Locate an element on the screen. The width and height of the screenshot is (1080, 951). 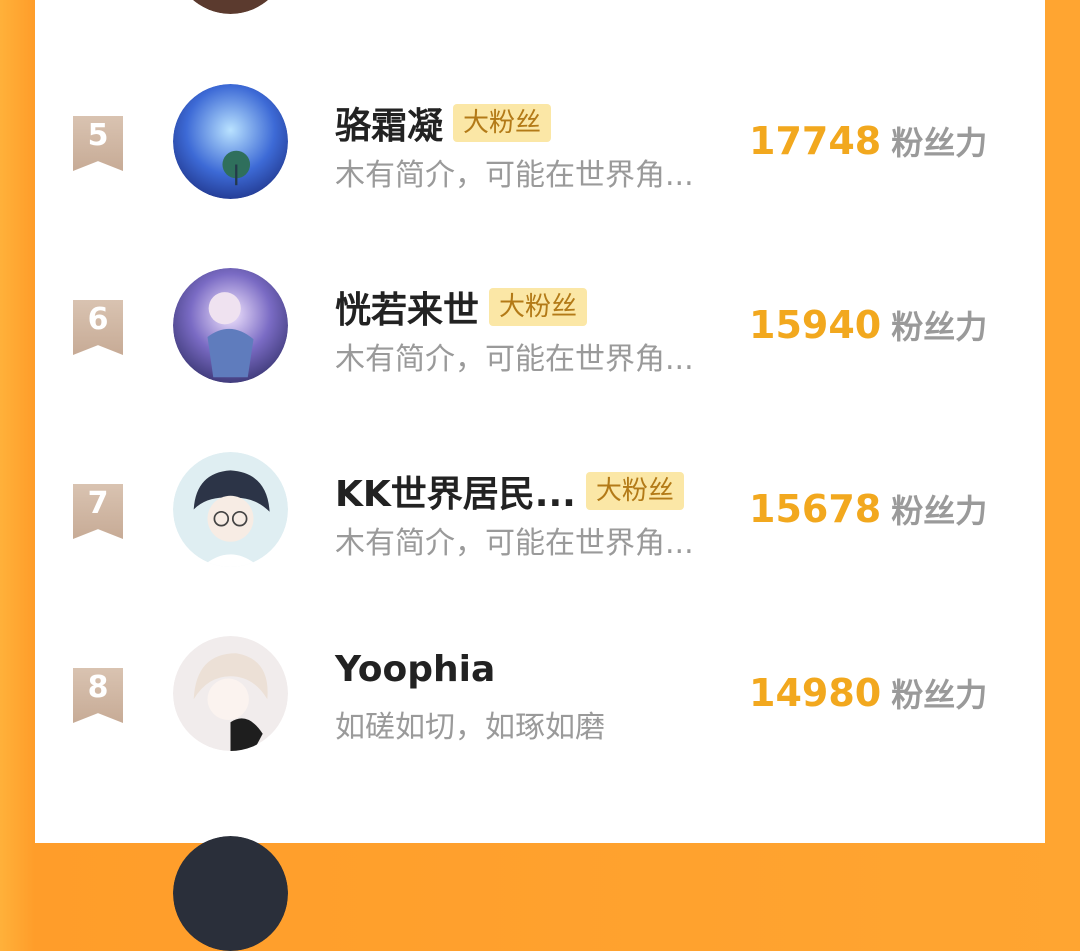
rank-ribbon: 6 is located at coordinates (98, 327).